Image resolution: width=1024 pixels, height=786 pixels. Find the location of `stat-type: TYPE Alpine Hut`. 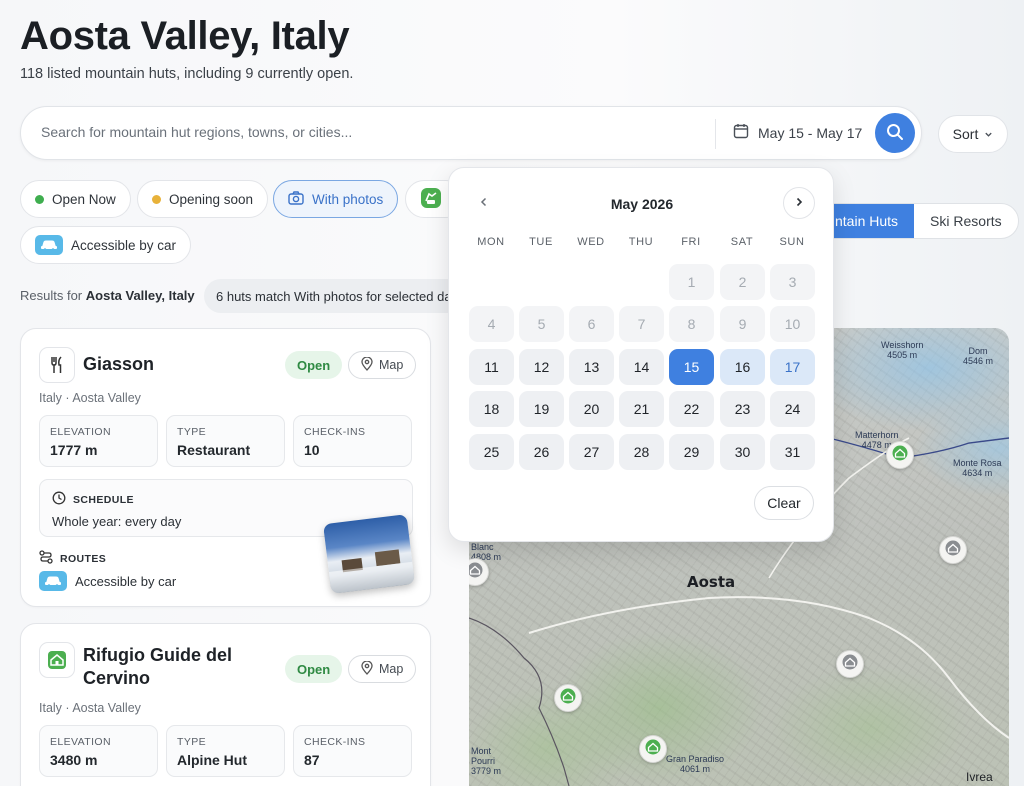

stat-type: TYPE Alpine Hut is located at coordinates (225, 751).